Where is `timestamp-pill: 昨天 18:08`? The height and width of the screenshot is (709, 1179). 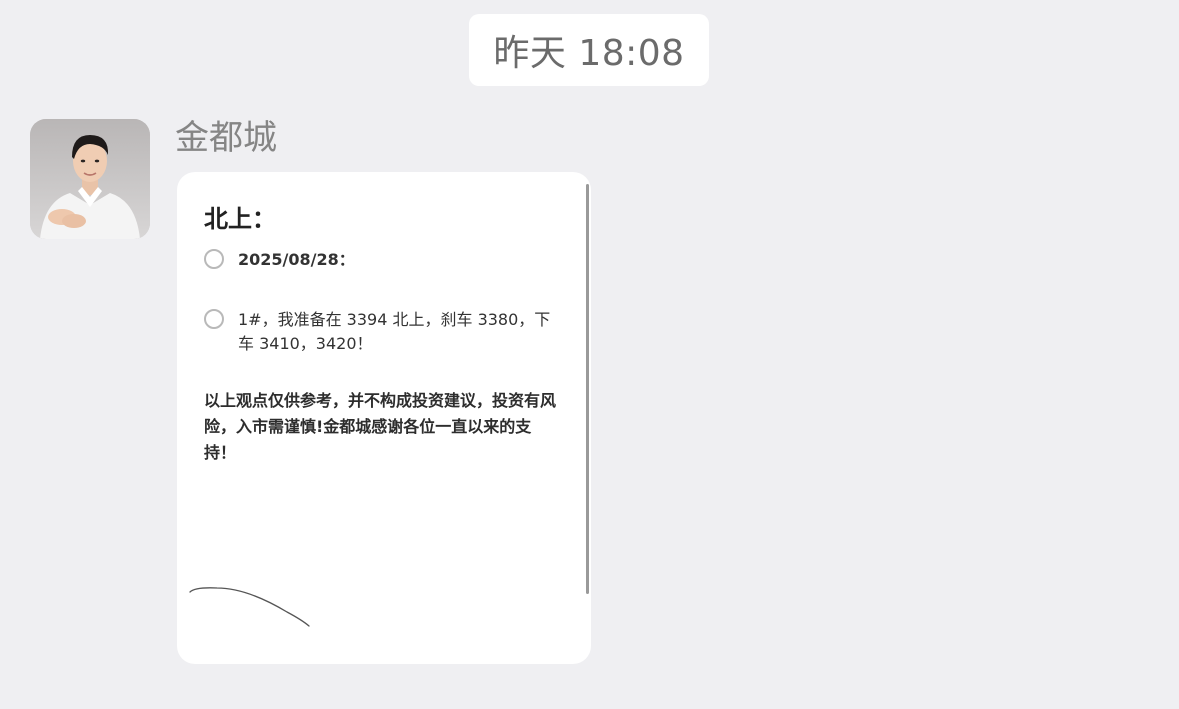 timestamp-pill: 昨天 18:08 is located at coordinates (589, 50).